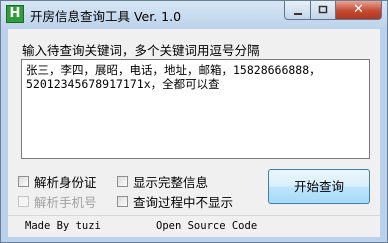 This screenshot has width=388, height=243. I want to click on status-bar: Made By tuzi Open Source Code, so click(194, 226).